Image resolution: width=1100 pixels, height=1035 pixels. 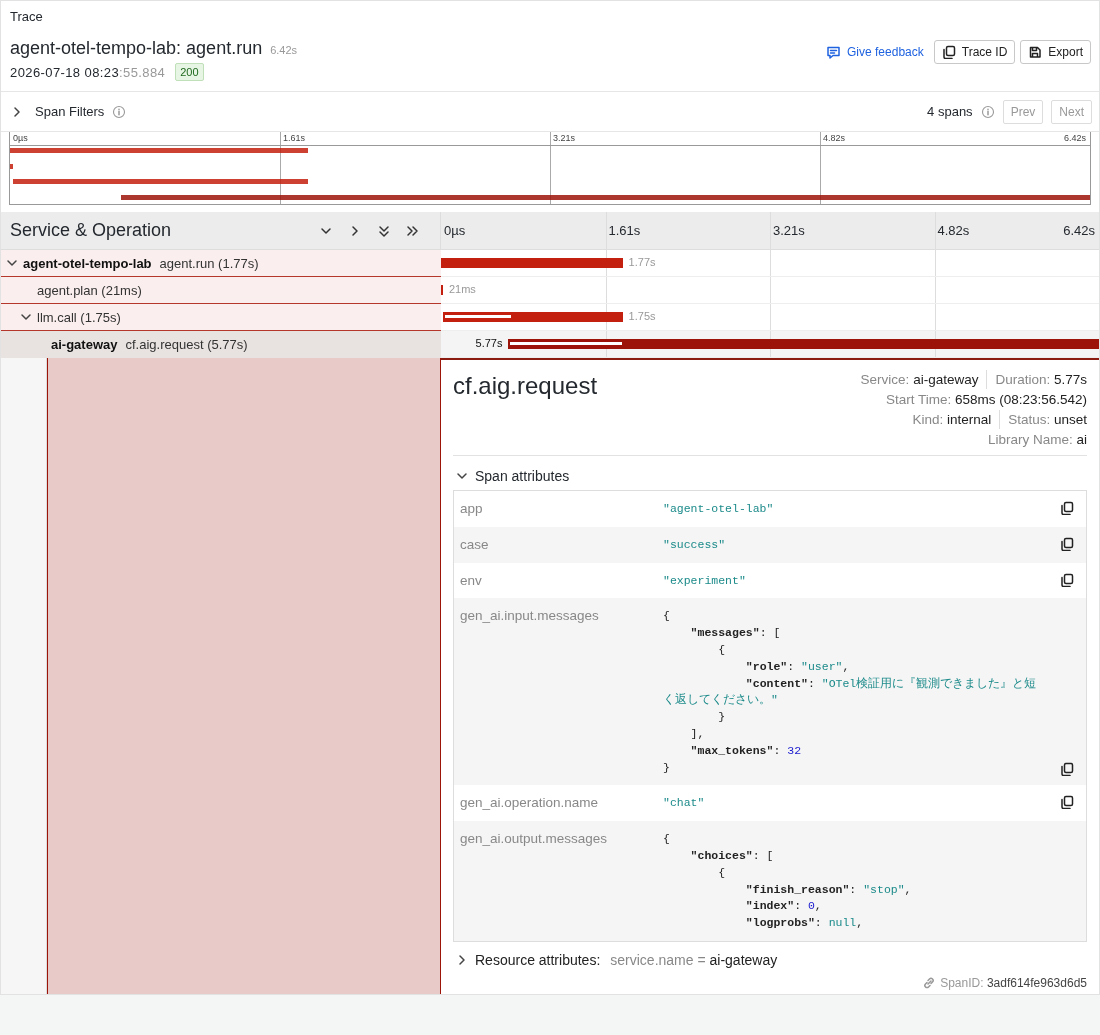 What do you see at coordinates (705, 580) in the screenshot?
I see `code-line: "experiment"` at bounding box center [705, 580].